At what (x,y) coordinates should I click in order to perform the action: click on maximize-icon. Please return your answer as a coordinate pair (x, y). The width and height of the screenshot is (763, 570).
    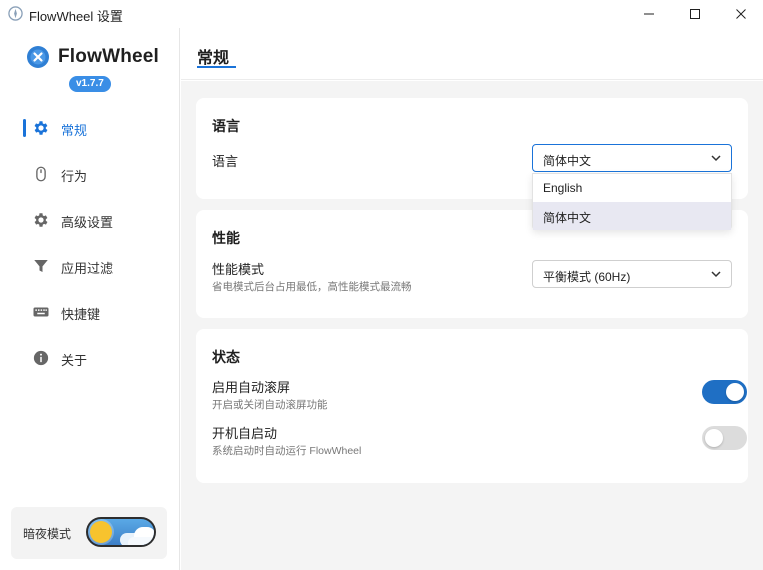
    Looking at the image, I should click on (695, 14).